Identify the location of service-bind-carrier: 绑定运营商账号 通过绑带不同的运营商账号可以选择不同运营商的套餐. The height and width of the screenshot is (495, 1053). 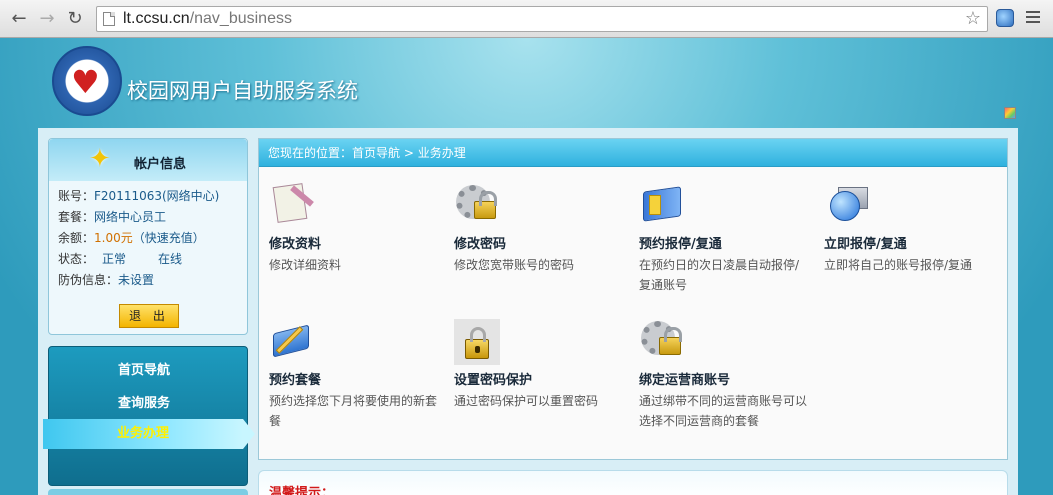
(723, 375).